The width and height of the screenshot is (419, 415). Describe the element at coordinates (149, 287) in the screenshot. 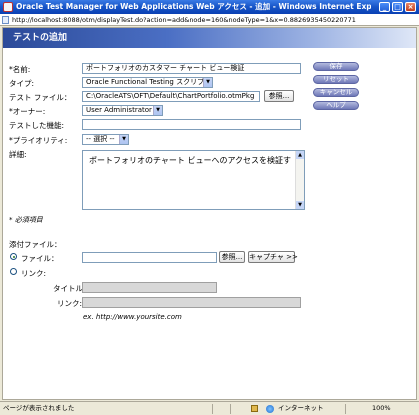

I see `link-title-input` at that location.